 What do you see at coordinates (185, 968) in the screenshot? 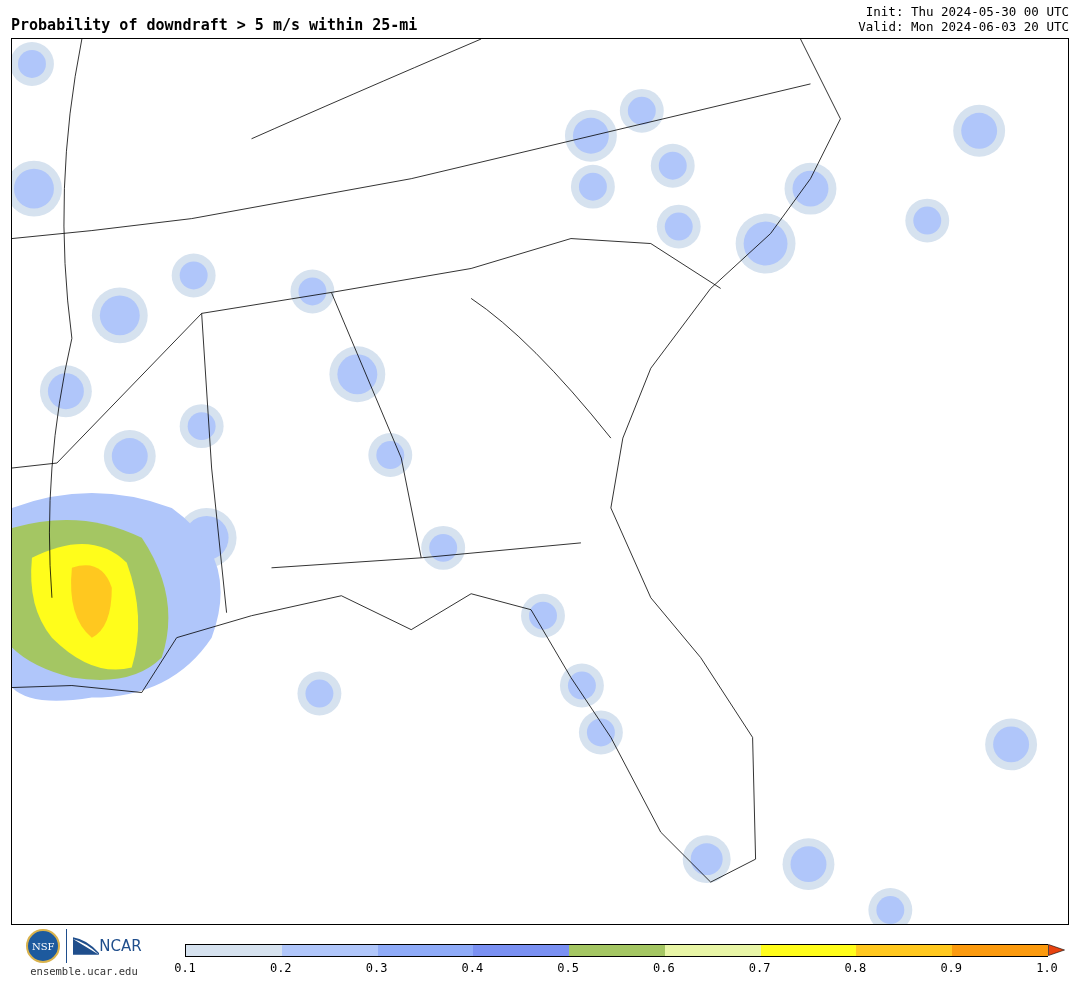
I see `colorbar-tick-label: 0.1` at bounding box center [185, 968].